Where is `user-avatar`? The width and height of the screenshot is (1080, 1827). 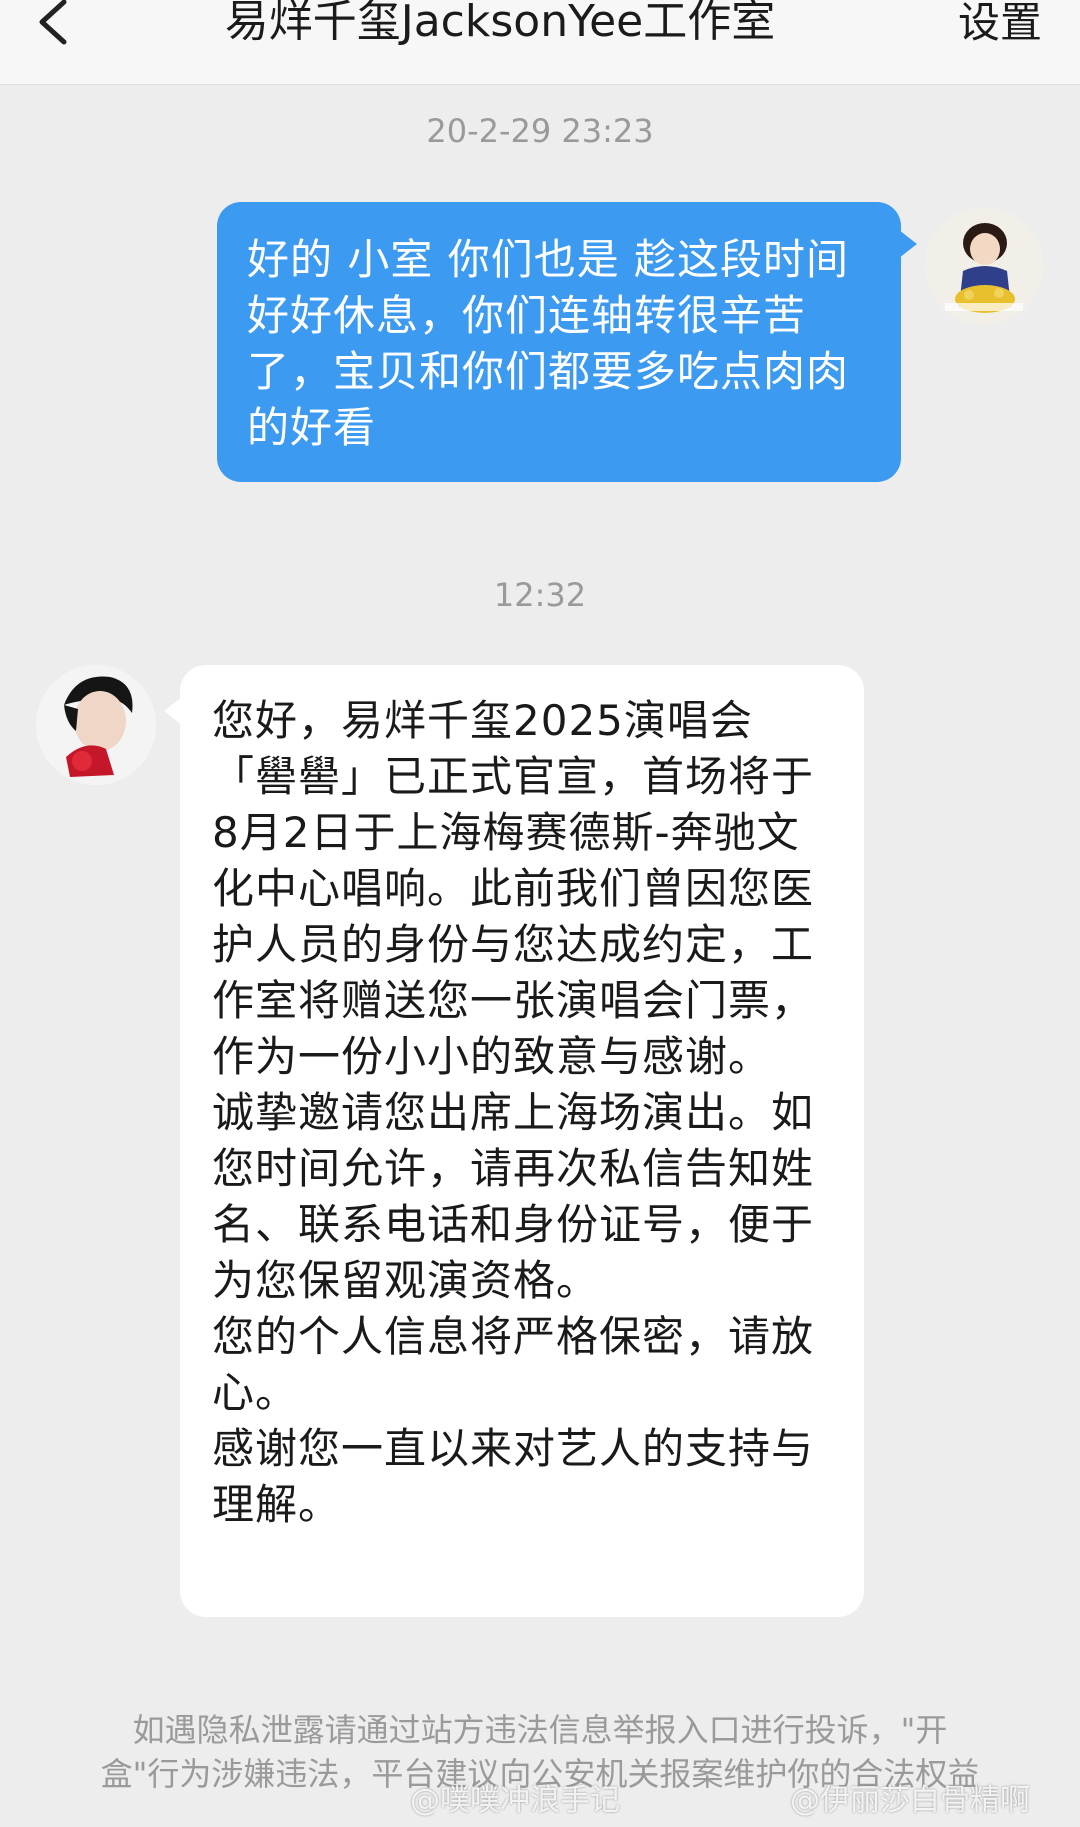
user-avatar is located at coordinates (984, 266).